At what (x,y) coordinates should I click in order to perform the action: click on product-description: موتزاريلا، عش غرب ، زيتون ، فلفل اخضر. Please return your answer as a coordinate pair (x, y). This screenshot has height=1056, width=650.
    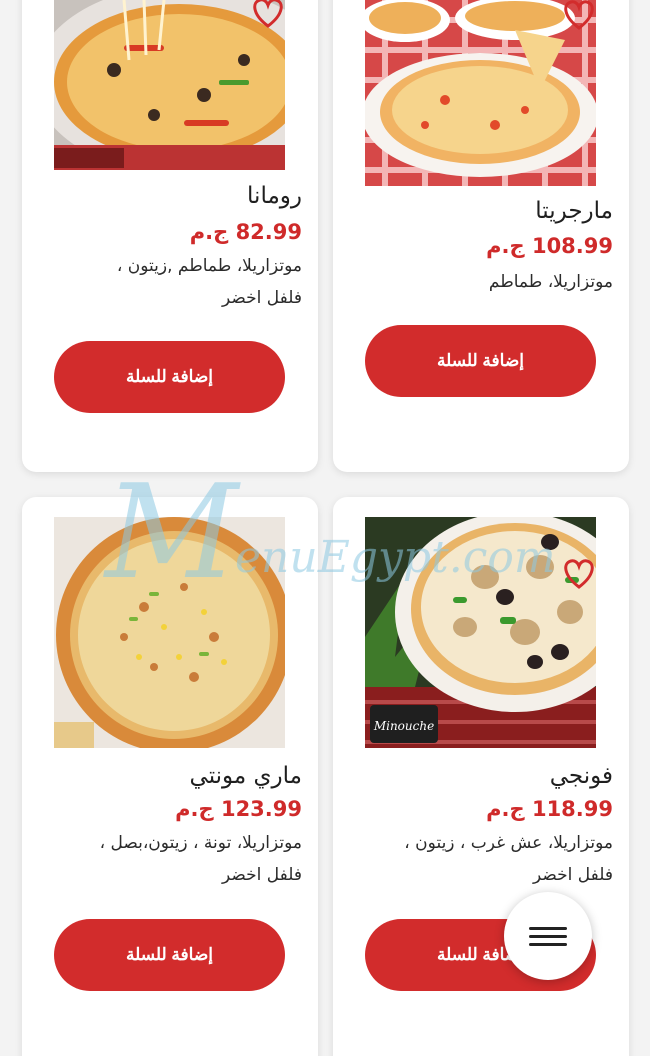
    Looking at the image, I should click on (508, 859).